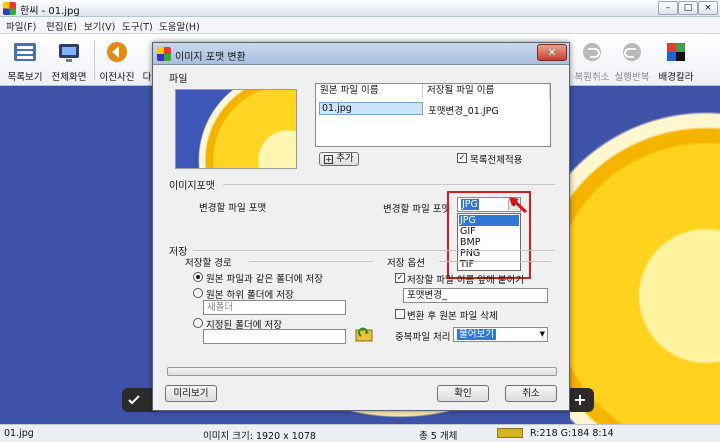  I want to click on status-image-size: 이미지 크기: 1920 x 1078, so click(259, 436).